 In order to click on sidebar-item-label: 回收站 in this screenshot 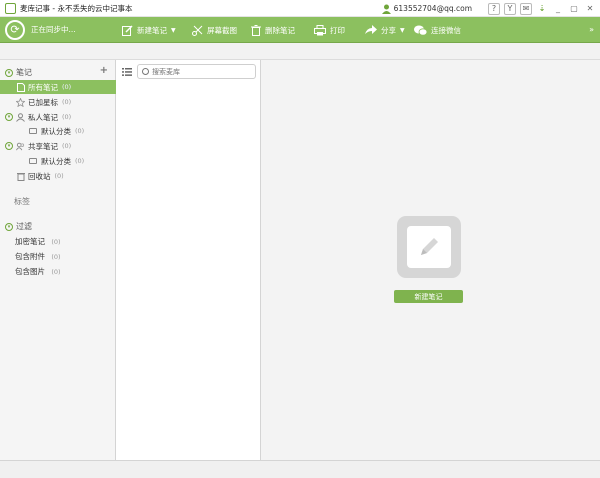, I will do `click(39, 176)`.